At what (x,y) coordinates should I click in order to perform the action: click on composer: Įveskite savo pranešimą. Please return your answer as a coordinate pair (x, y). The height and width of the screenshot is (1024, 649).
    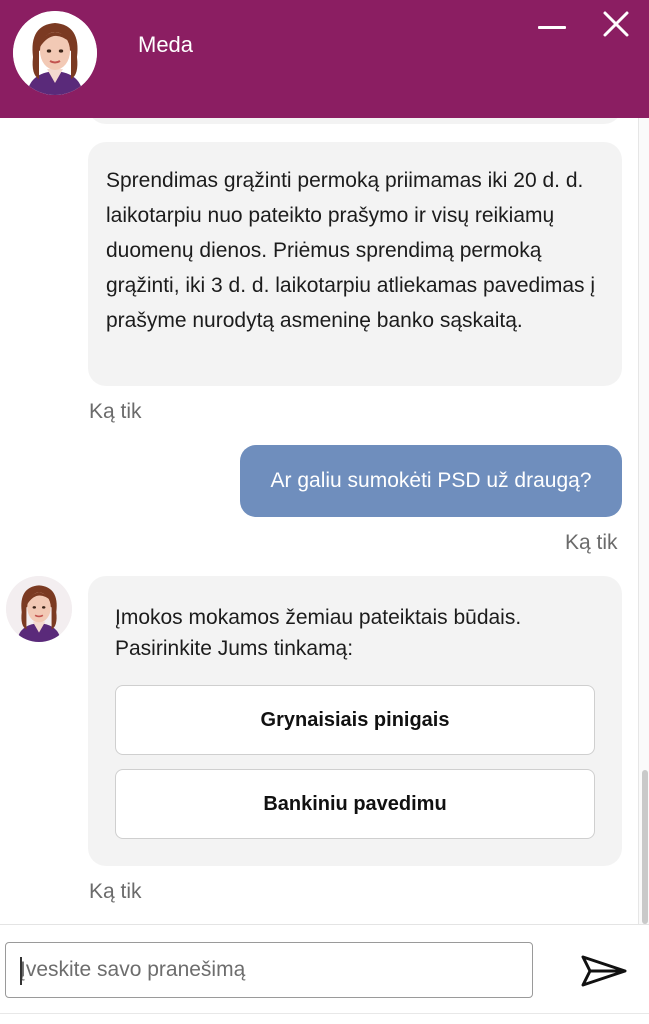
    Looking at the image, I should click on (324, 974).